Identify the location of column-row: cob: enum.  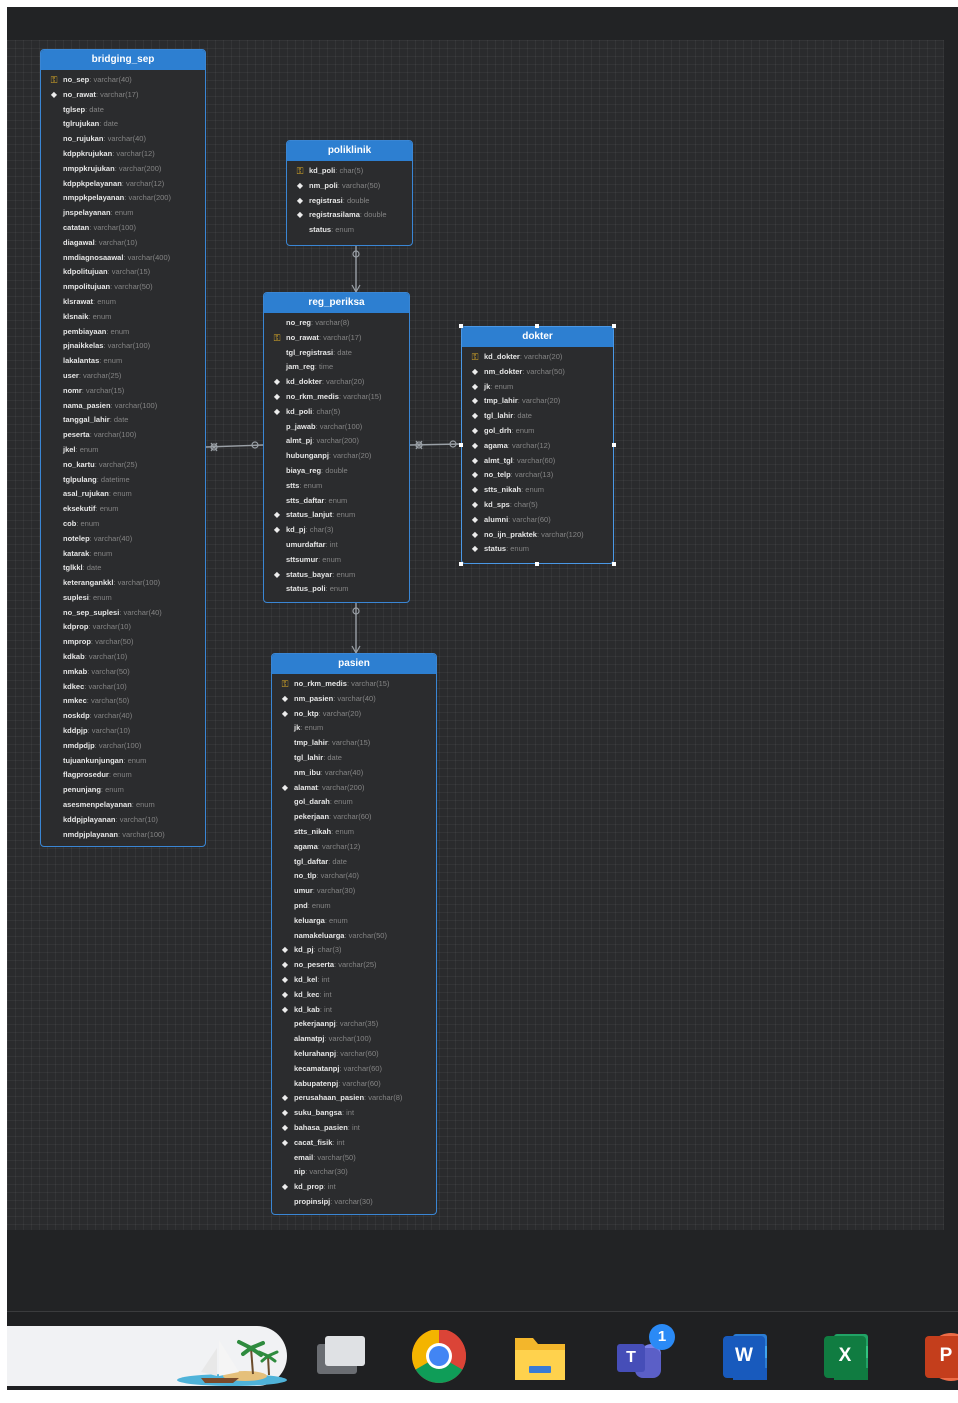
(123, 524).